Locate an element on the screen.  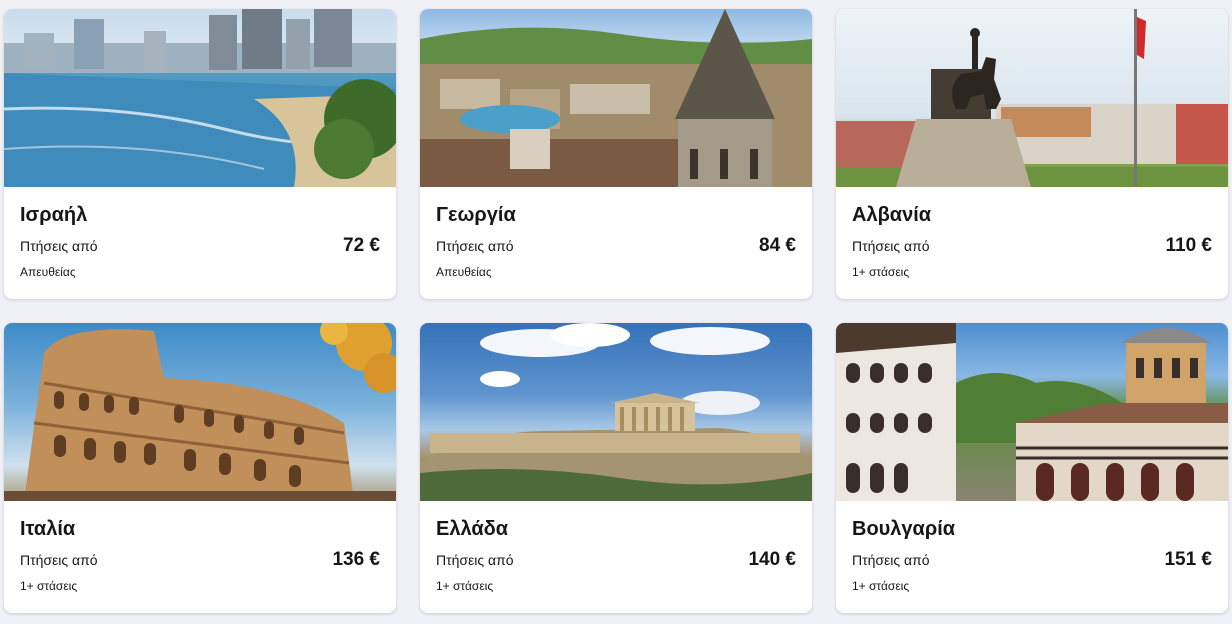
tel-aviv-coast-photo is located at coordinates (200, 98).